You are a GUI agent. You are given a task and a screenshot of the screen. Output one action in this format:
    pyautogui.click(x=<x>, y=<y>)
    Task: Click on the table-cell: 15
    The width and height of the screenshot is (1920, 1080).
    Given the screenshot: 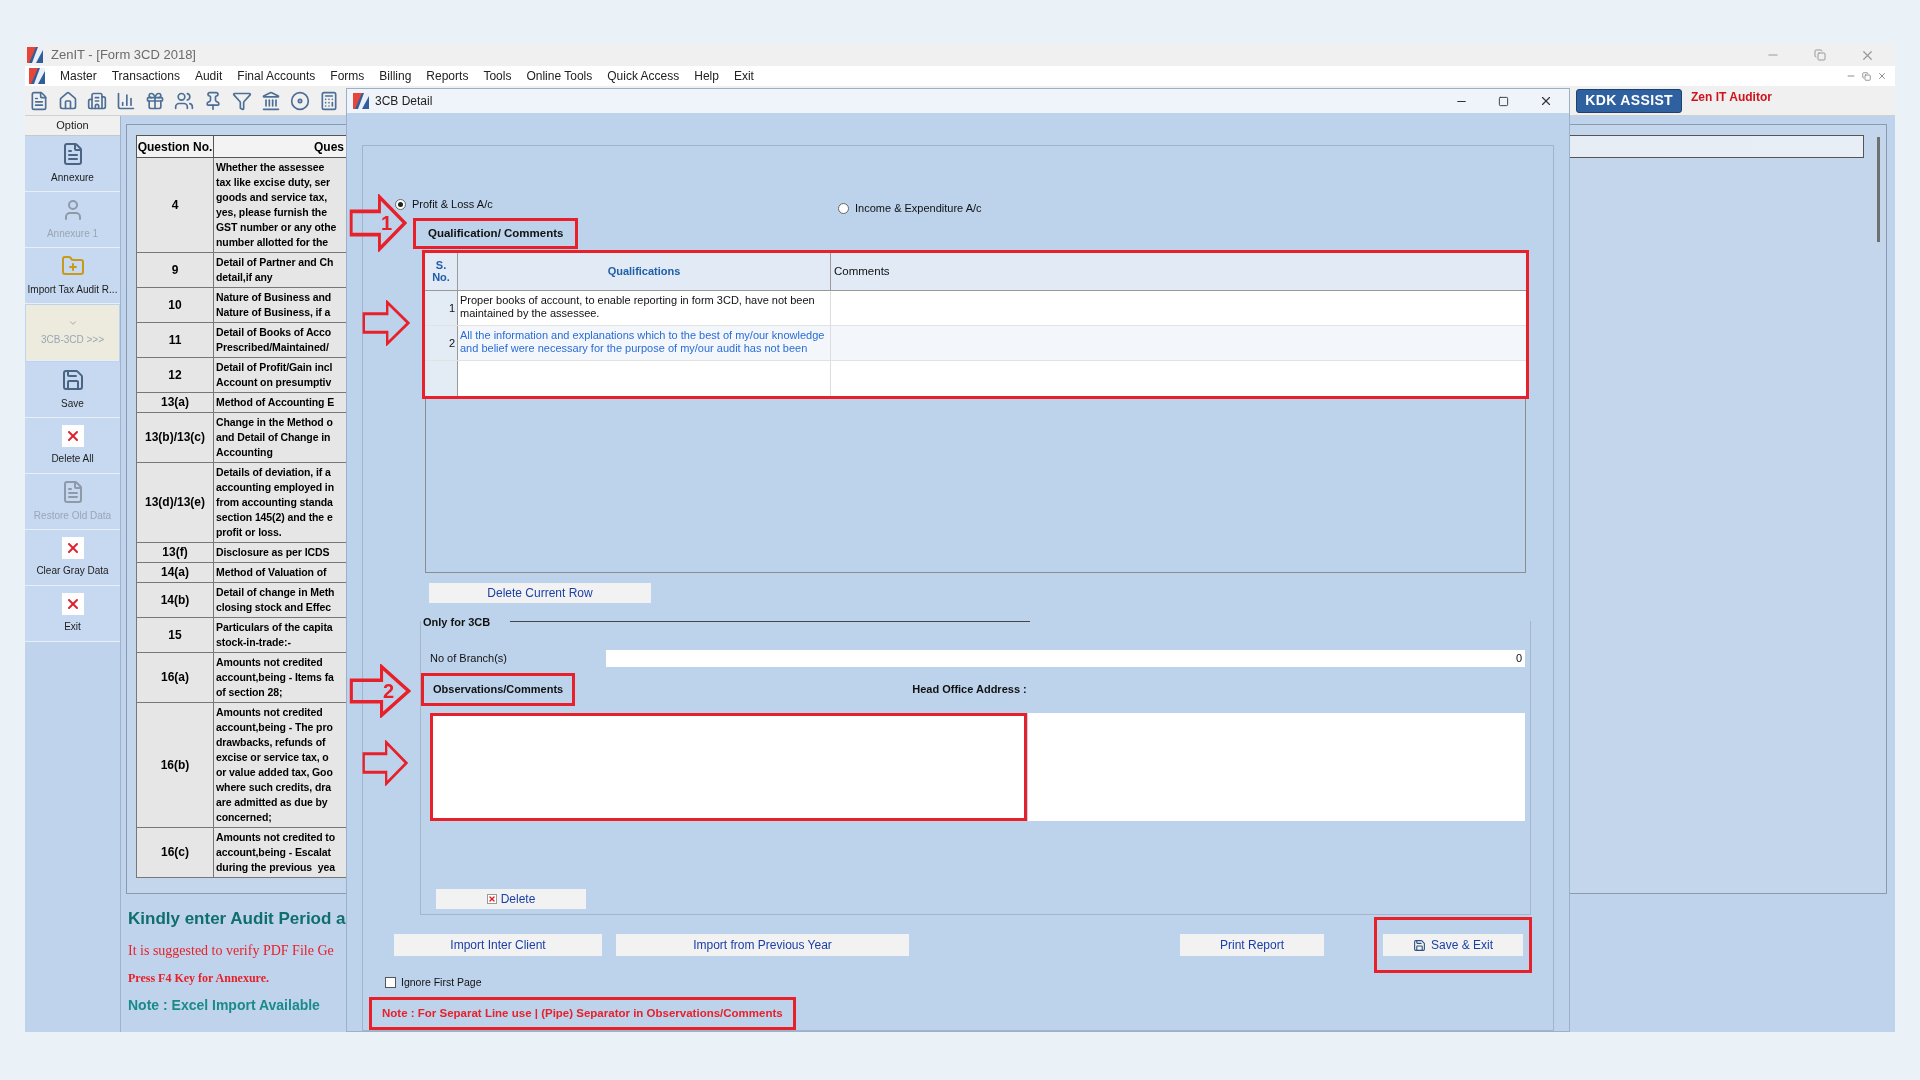 What is the action you would take?
    pyautogui.click(x=175, y=635)
    